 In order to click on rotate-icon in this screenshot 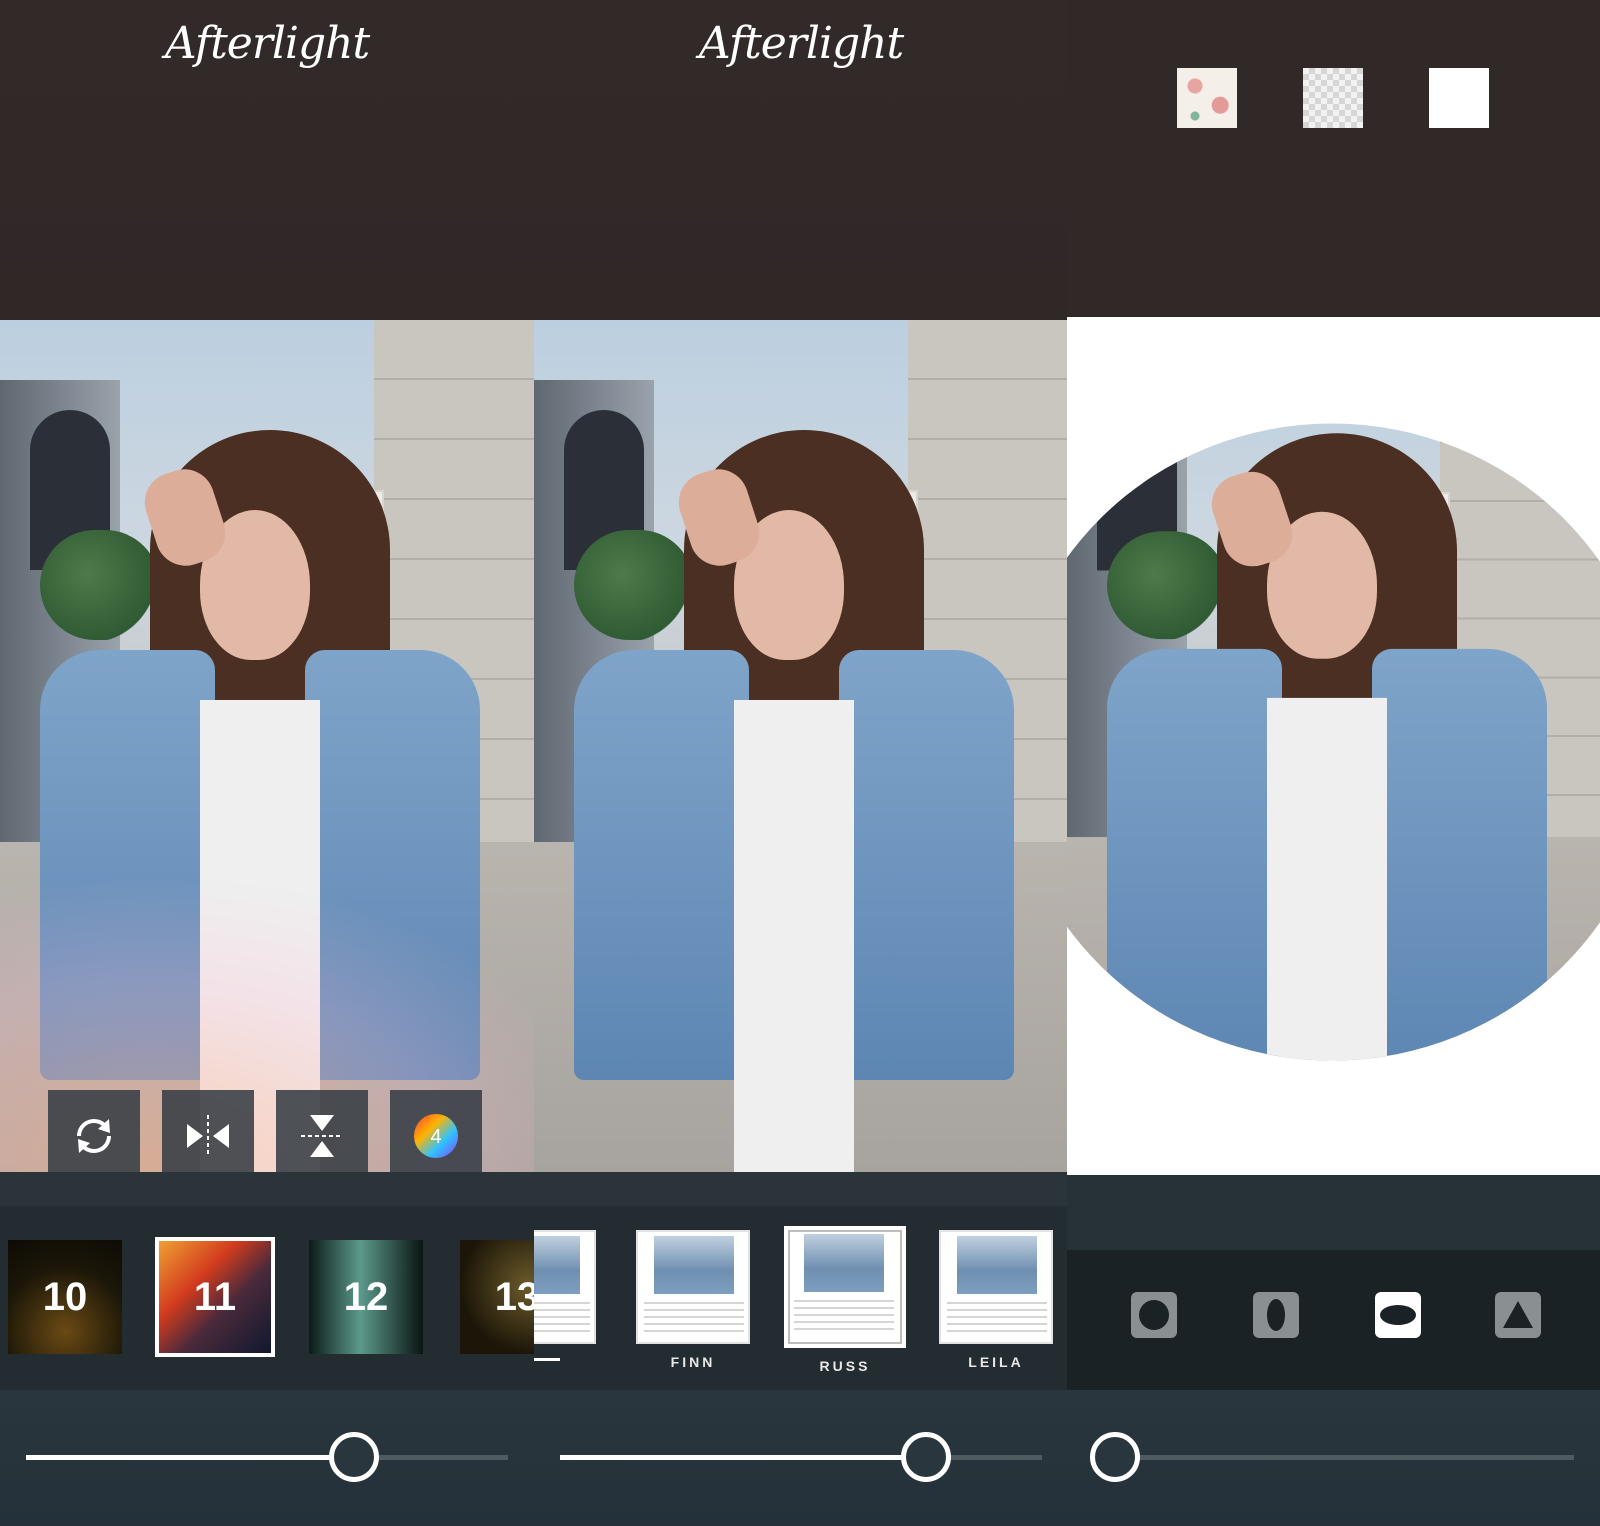, I will do `click(94, 1136)`.